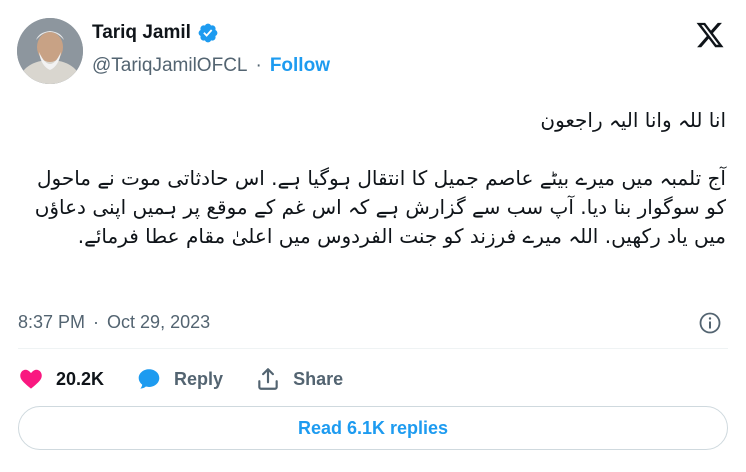 This screenshot has width=746, height=472. Describe the element at coordinates (373, 428) in the screenshot. I see `read-replies-button: Read 6.1K replies` at that location.